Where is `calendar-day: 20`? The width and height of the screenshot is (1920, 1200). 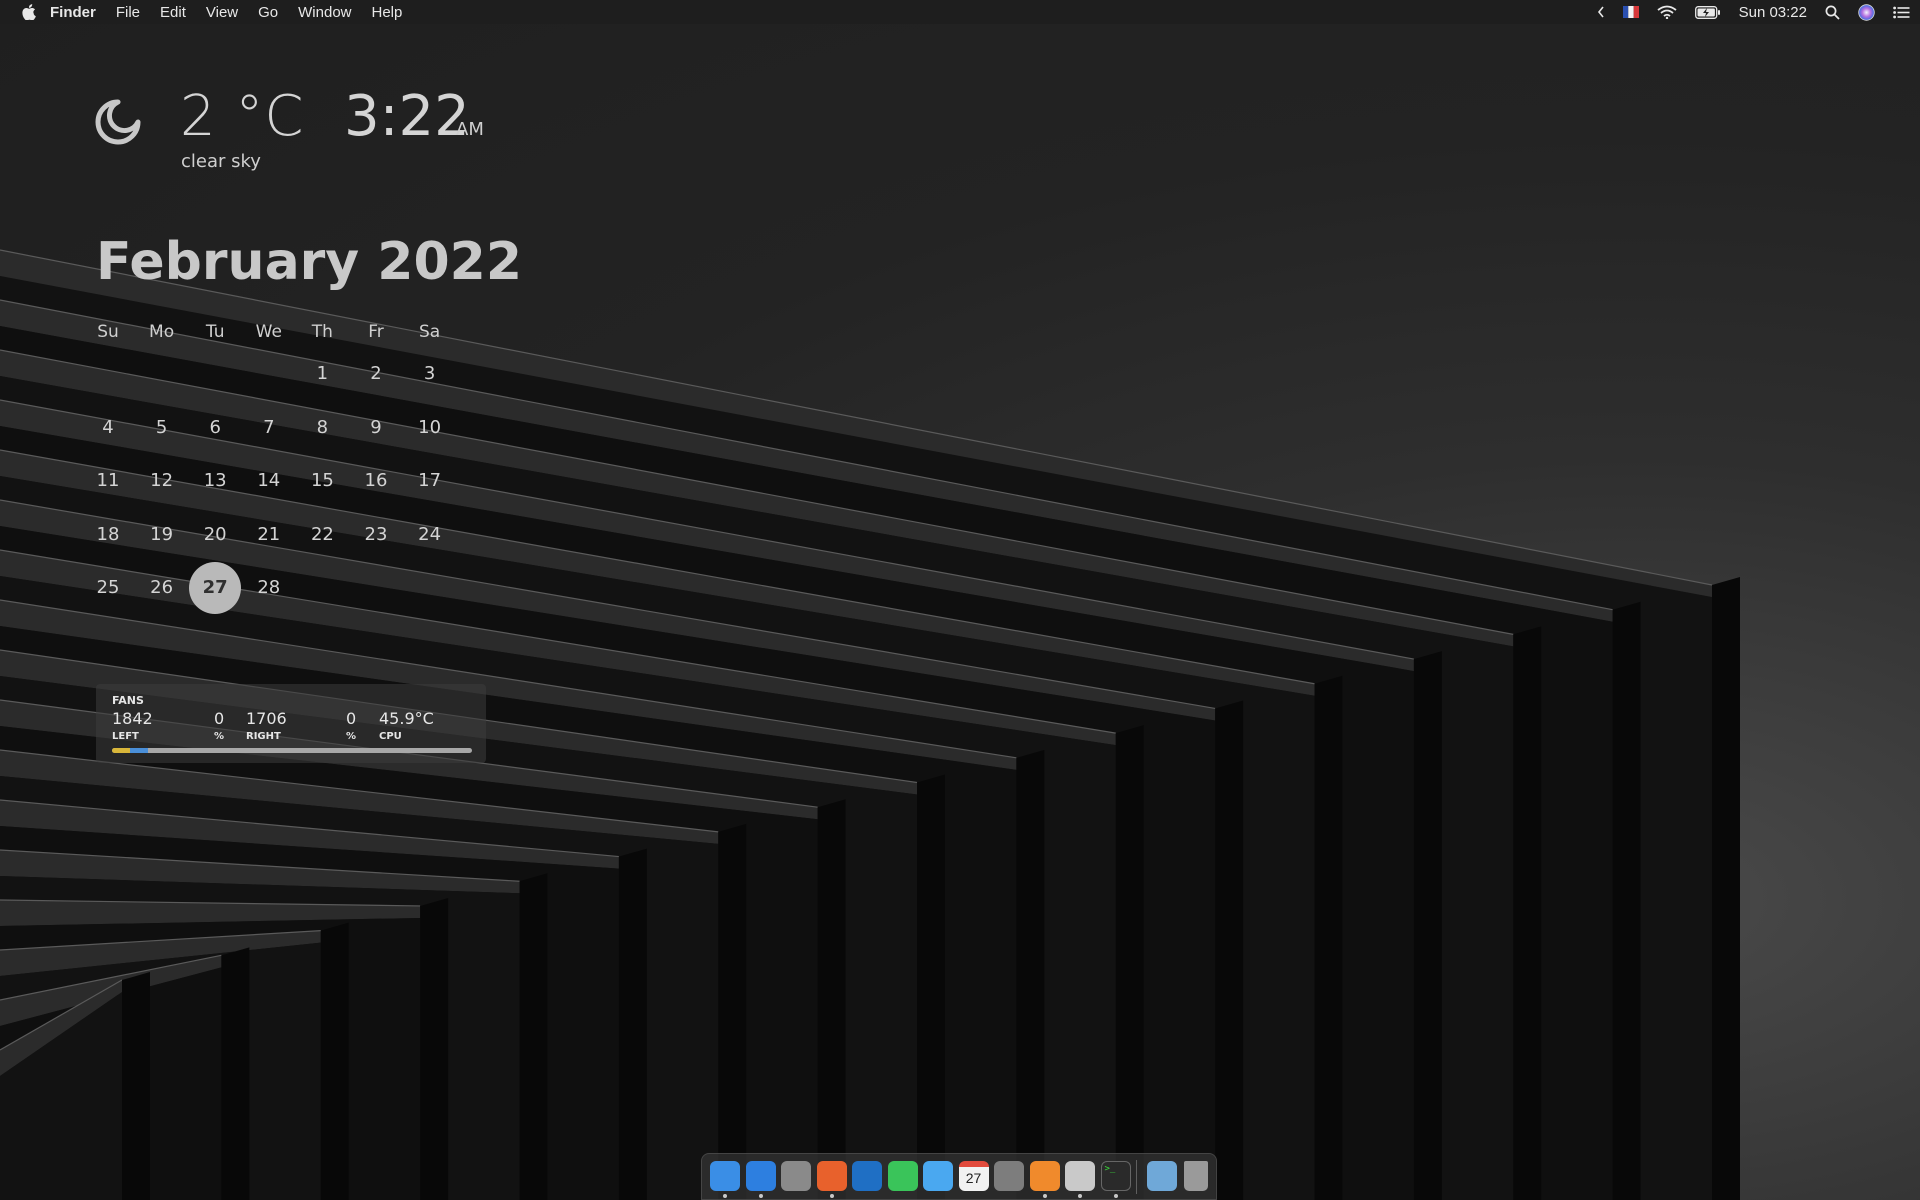 calendar-day: 20 is located at coordinates (215, 534).